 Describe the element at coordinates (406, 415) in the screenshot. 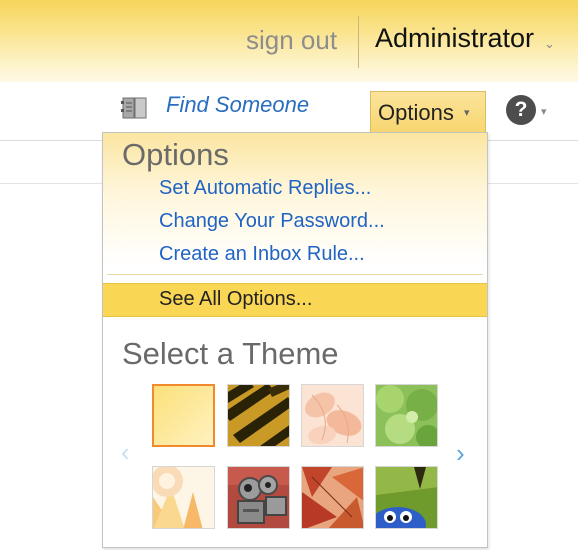

I see `theme-tile-green-leaves` at that location.